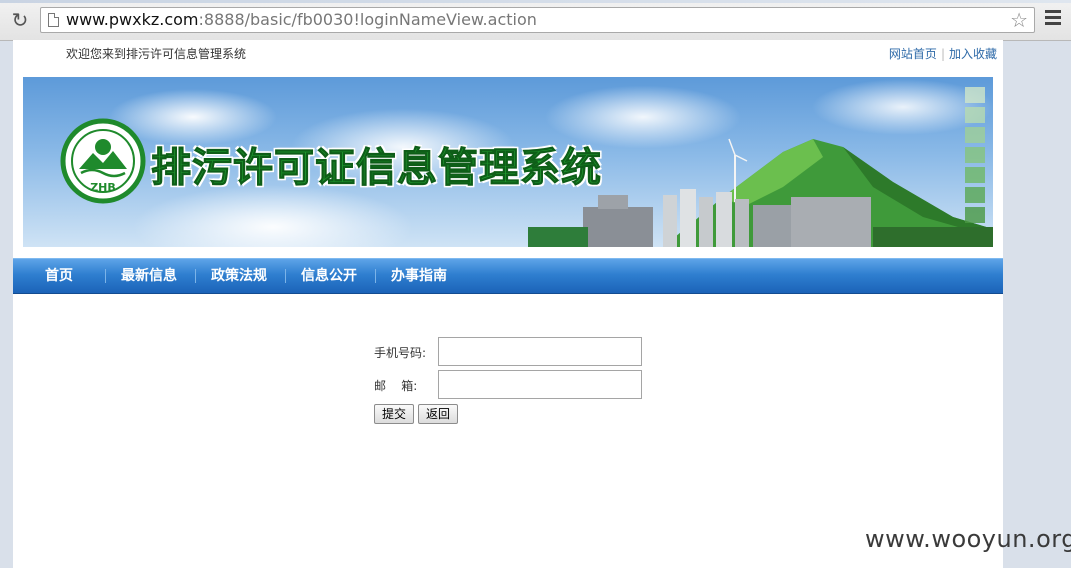  What do you see at coordinates (53, 20) in the screenshot?
I see `page-icon` at bounding box center [53, 20].